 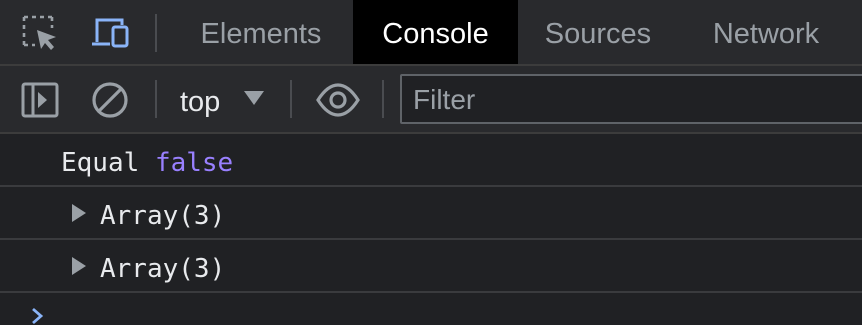 I want to click on device-toolbar-icon, so click(x=110, y=33).